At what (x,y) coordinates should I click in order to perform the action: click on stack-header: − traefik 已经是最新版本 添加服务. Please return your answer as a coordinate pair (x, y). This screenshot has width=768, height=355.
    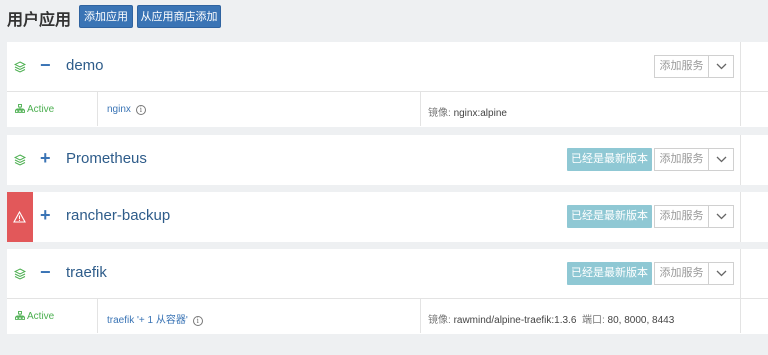
    Looking at the image, I should click on (387, 274).